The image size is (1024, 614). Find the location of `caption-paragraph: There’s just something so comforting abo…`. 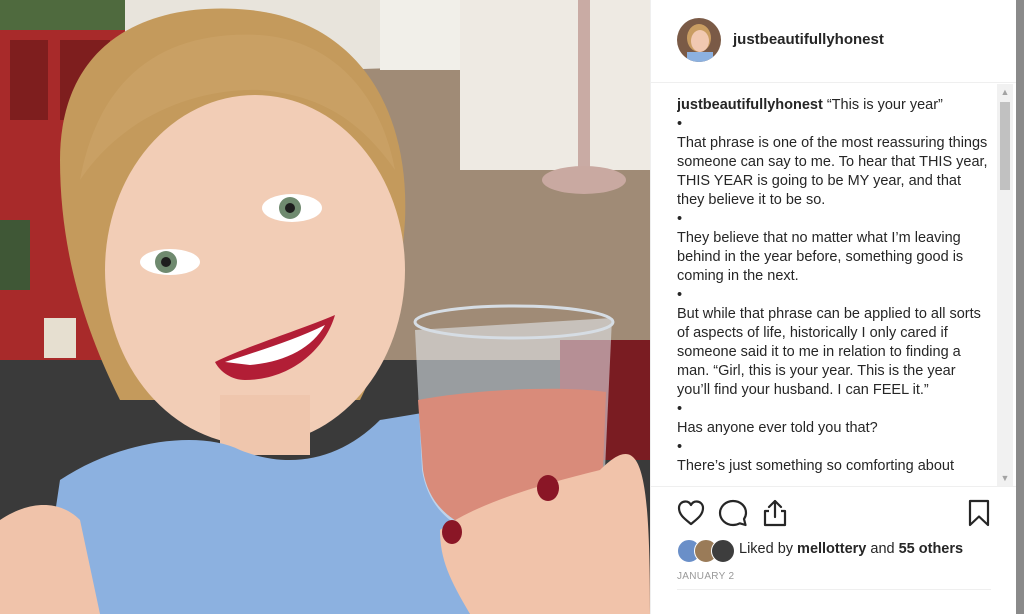

caption-paragraph: There’s just something so comforting abo… is located at coordinates (815, 466).